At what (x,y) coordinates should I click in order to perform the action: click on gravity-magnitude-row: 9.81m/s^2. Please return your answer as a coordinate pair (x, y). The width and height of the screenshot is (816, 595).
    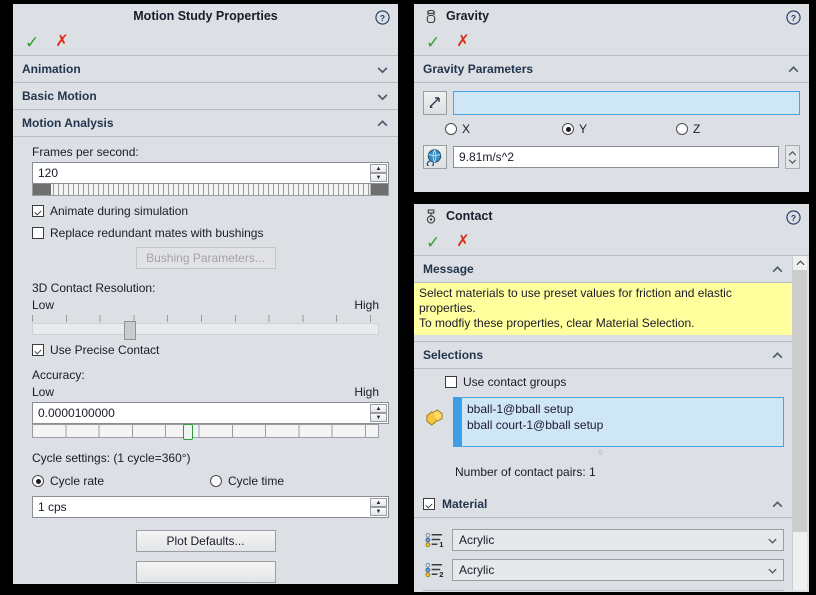
    Looking at the image, I should click on (611, 157).